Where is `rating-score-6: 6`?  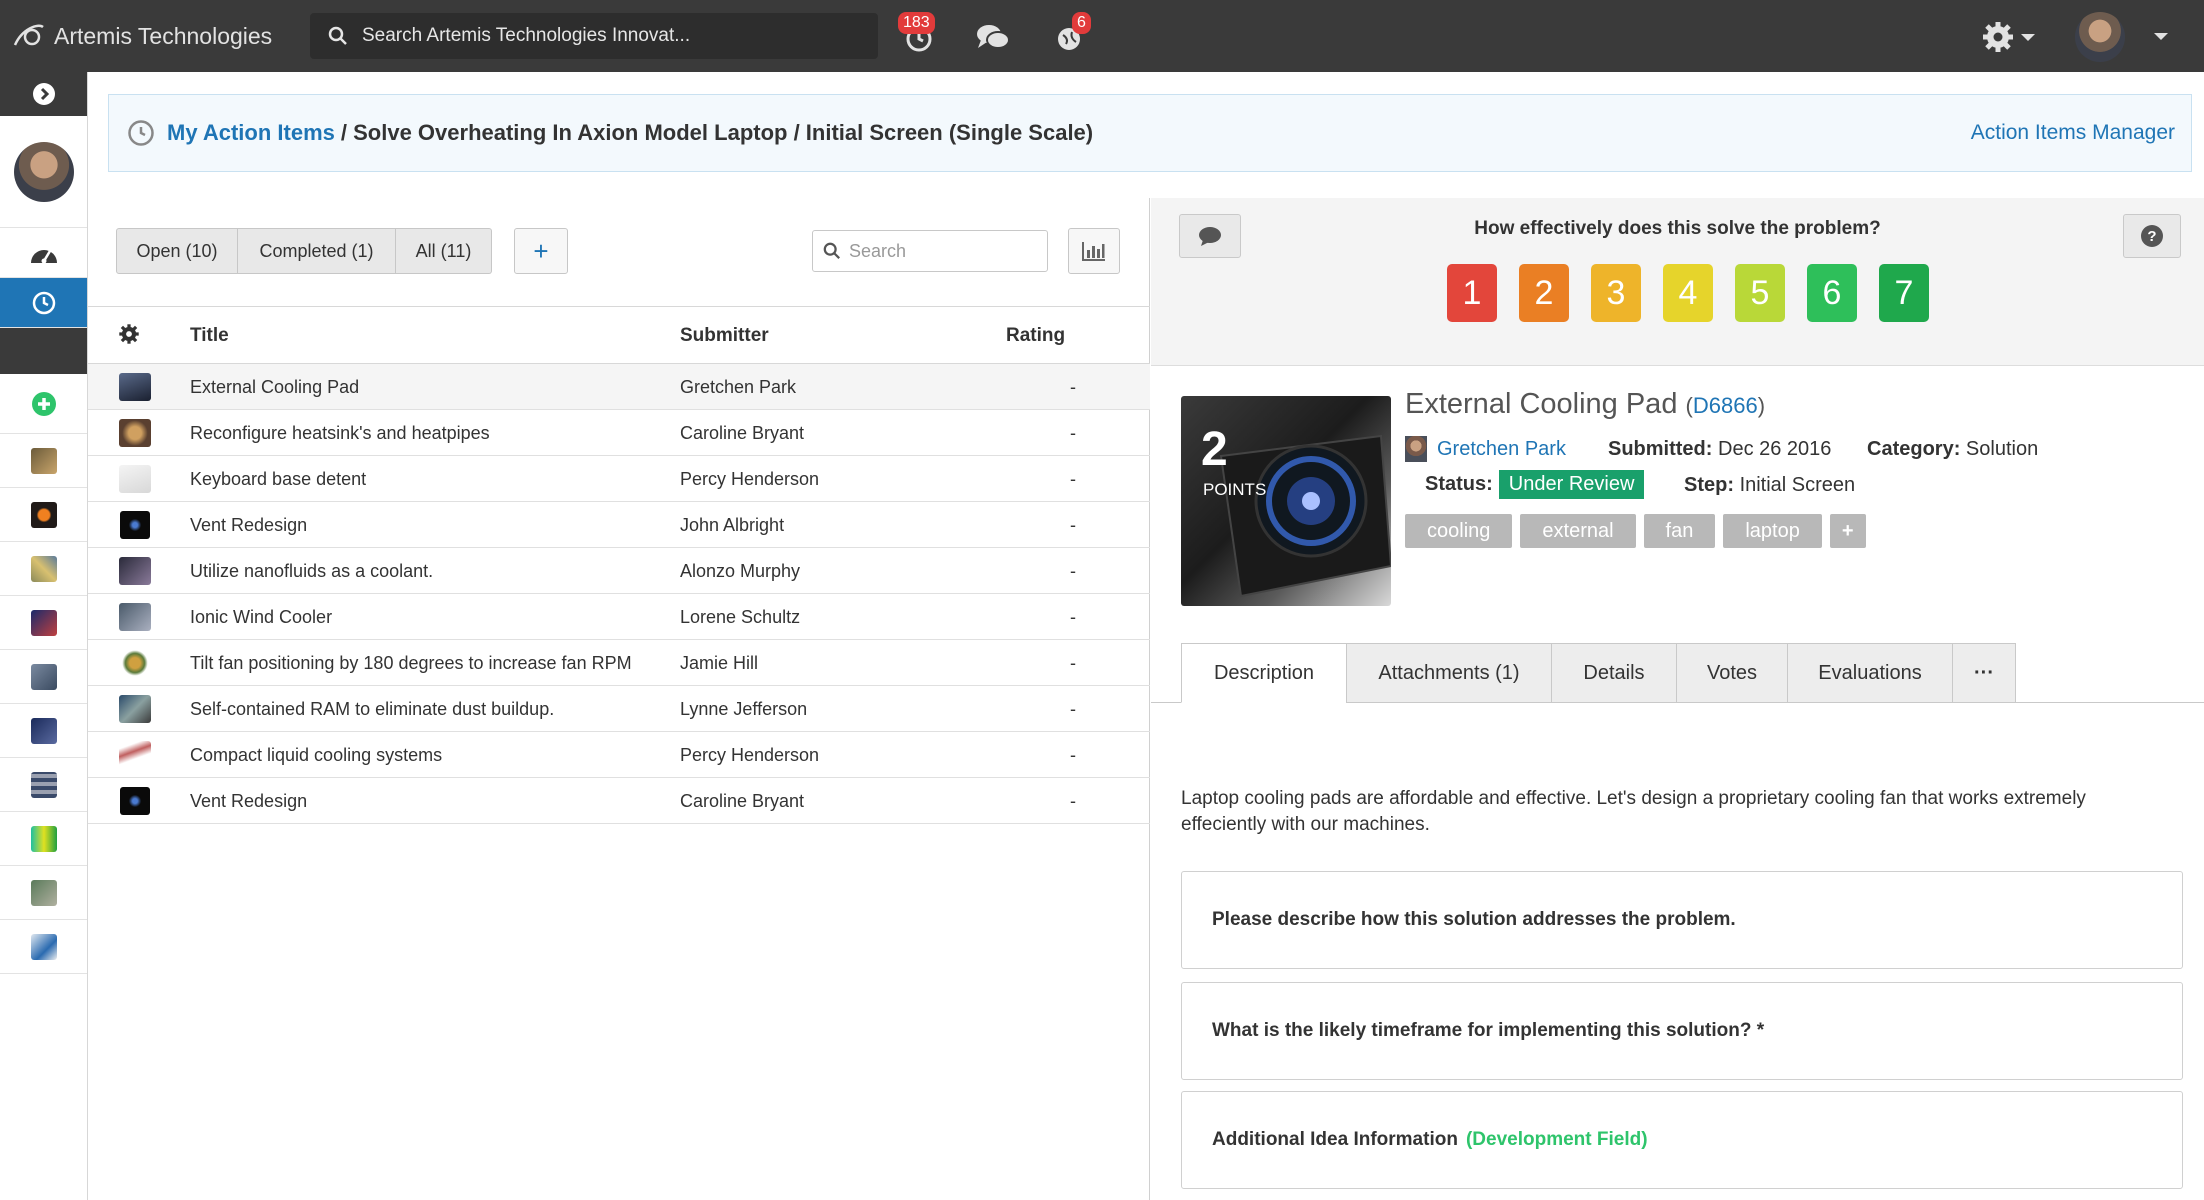 rating-score-6: 6 is located at coordinates (1832, 293).